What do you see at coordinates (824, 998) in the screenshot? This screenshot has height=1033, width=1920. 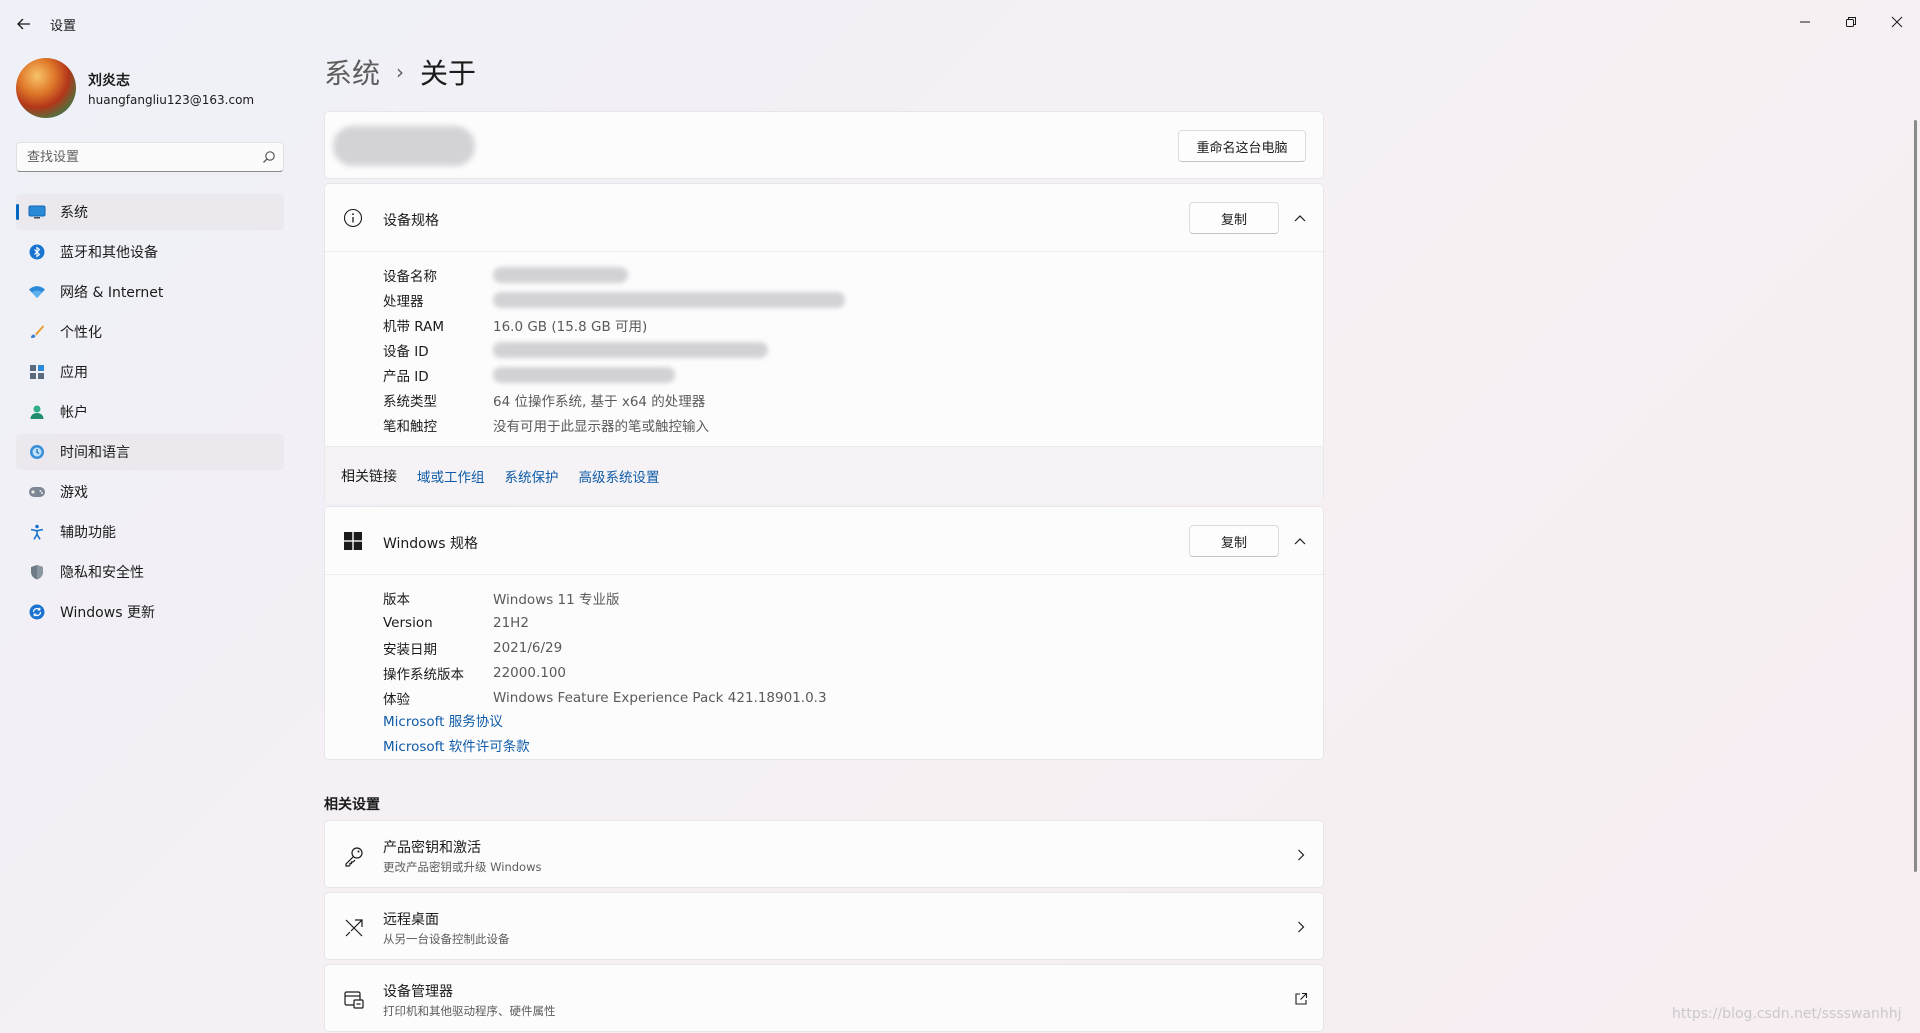 I see `device-manager-card: 设备管理器 打印机和其他驱动程序、硬件属性` at bounding box center [824, 998].